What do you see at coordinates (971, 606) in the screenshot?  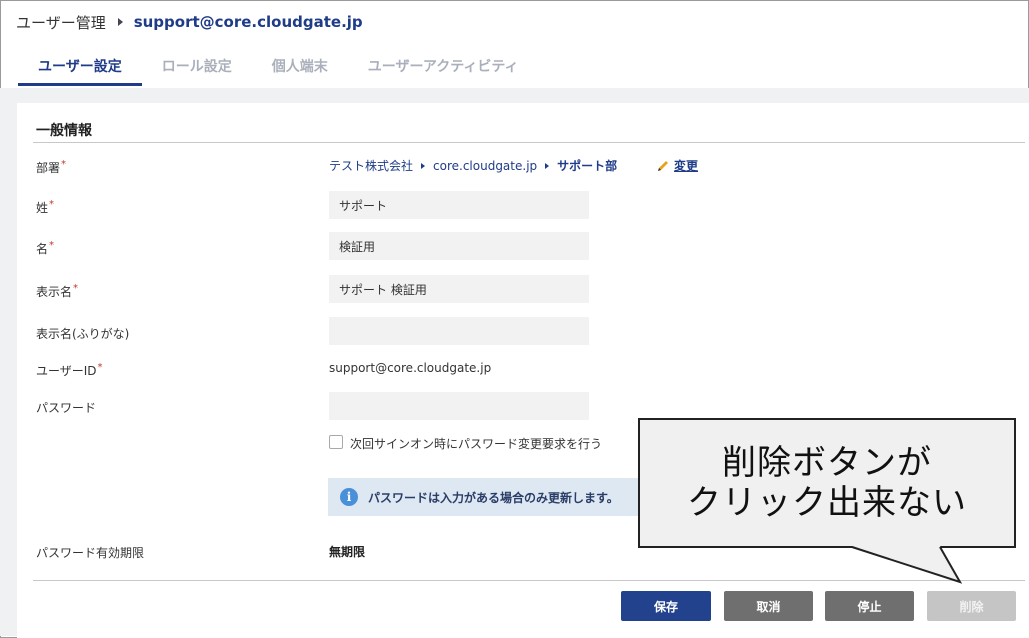 I see `delete-button: 削除` at bounding box center [971, 606].